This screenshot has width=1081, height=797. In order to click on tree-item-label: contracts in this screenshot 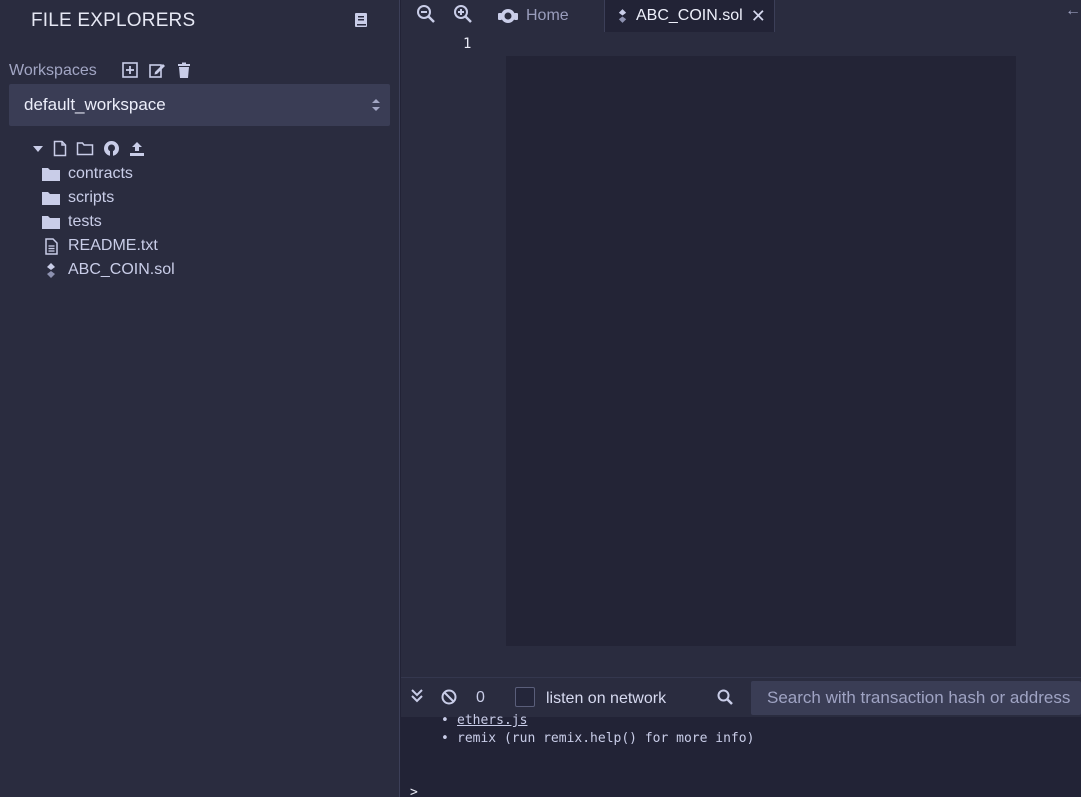, I will do `click(100, 173)`.